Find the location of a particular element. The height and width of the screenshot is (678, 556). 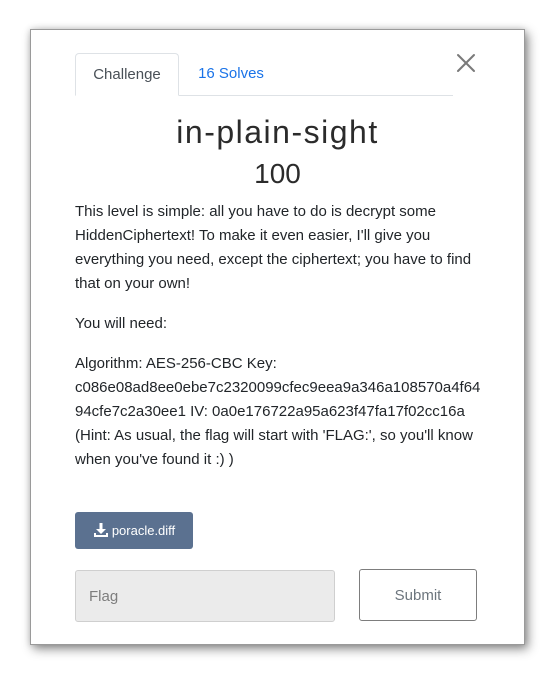

tab-bar: Challenge 16 Solves is located at coordinates (264, 74).